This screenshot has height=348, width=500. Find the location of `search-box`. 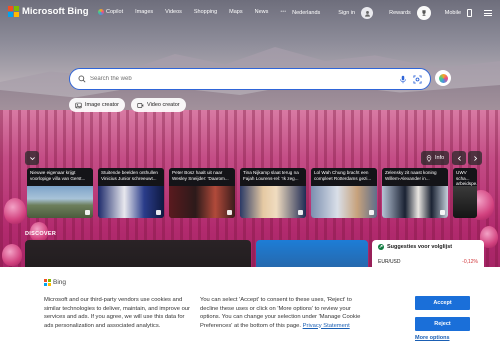

search-box is located at coordinates (250, 79).